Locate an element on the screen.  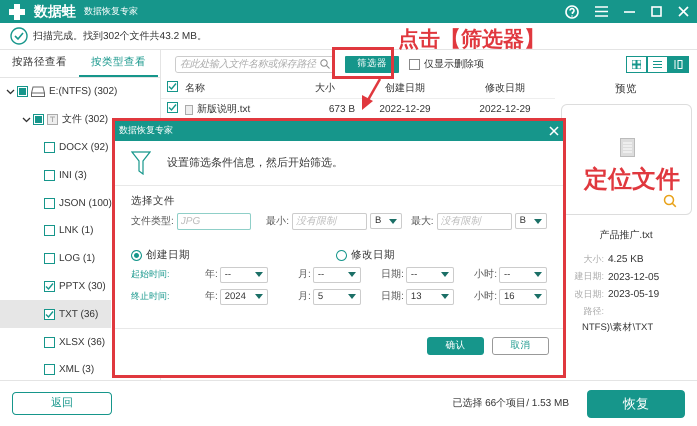
back-button: 返回 is located at coordinates (62, 403).